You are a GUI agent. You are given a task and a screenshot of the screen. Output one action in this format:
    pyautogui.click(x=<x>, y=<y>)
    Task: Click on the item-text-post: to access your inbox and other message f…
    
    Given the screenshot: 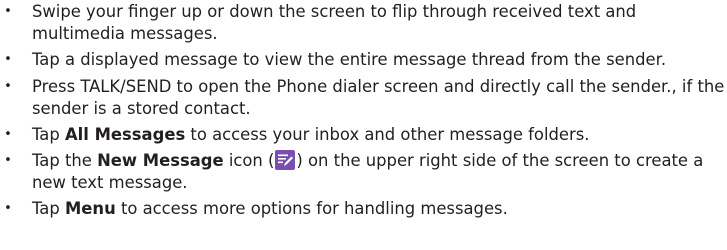 What is the action you would take?
    pyautogui.click(x=387, y=134)
    